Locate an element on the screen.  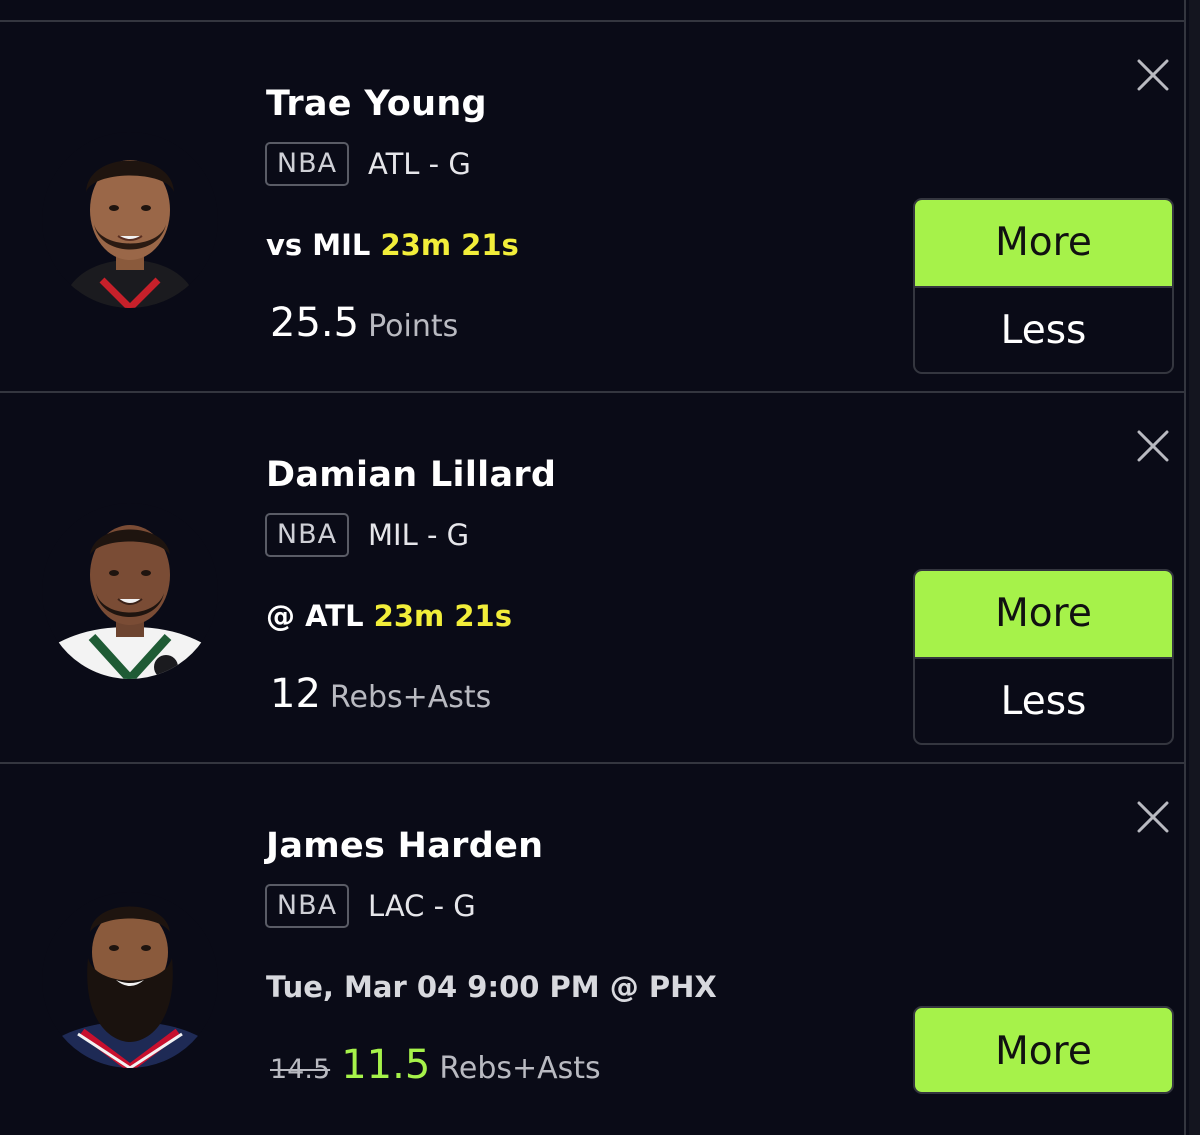
matchup-info: vs MIL 23m 21s is located at coordinates (392, 245).